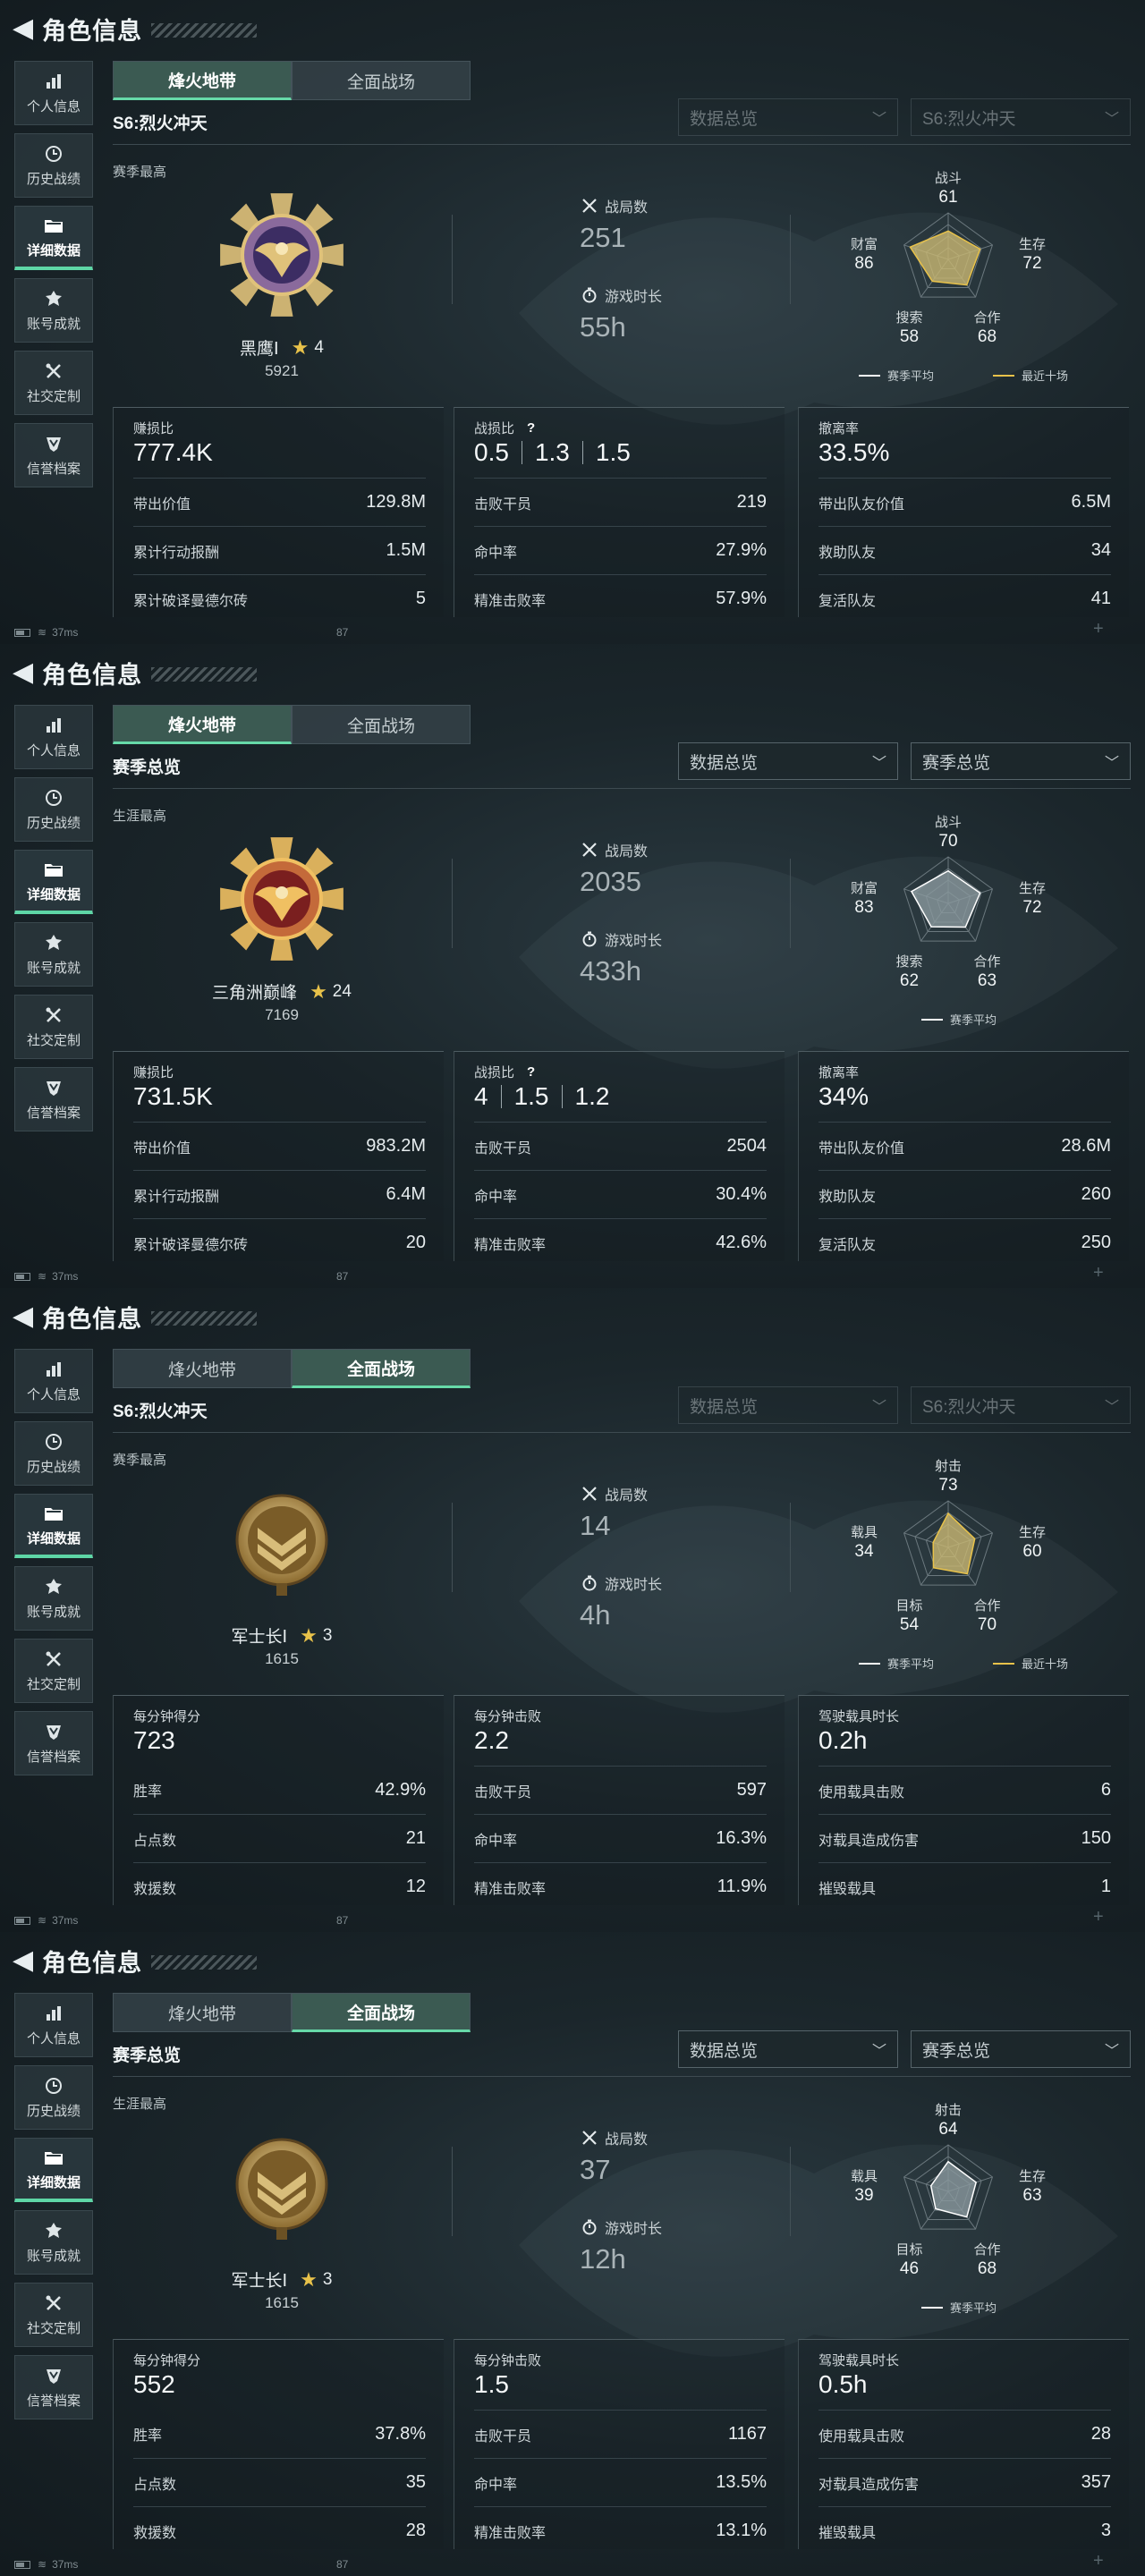 The width and height of the screenshot is (1145, 2576). What do you see at coordinates (964, 1790) in the screenshot?
I see `stat-row: 使用载具击败 6` at bounding box center [964, 1790].